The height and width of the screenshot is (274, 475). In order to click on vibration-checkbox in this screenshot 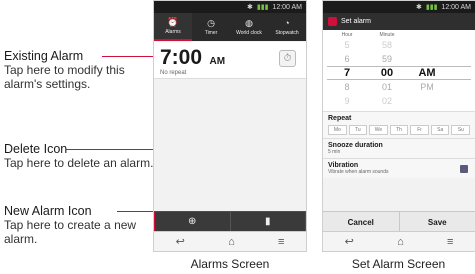, I will do `click(464, 169)`.